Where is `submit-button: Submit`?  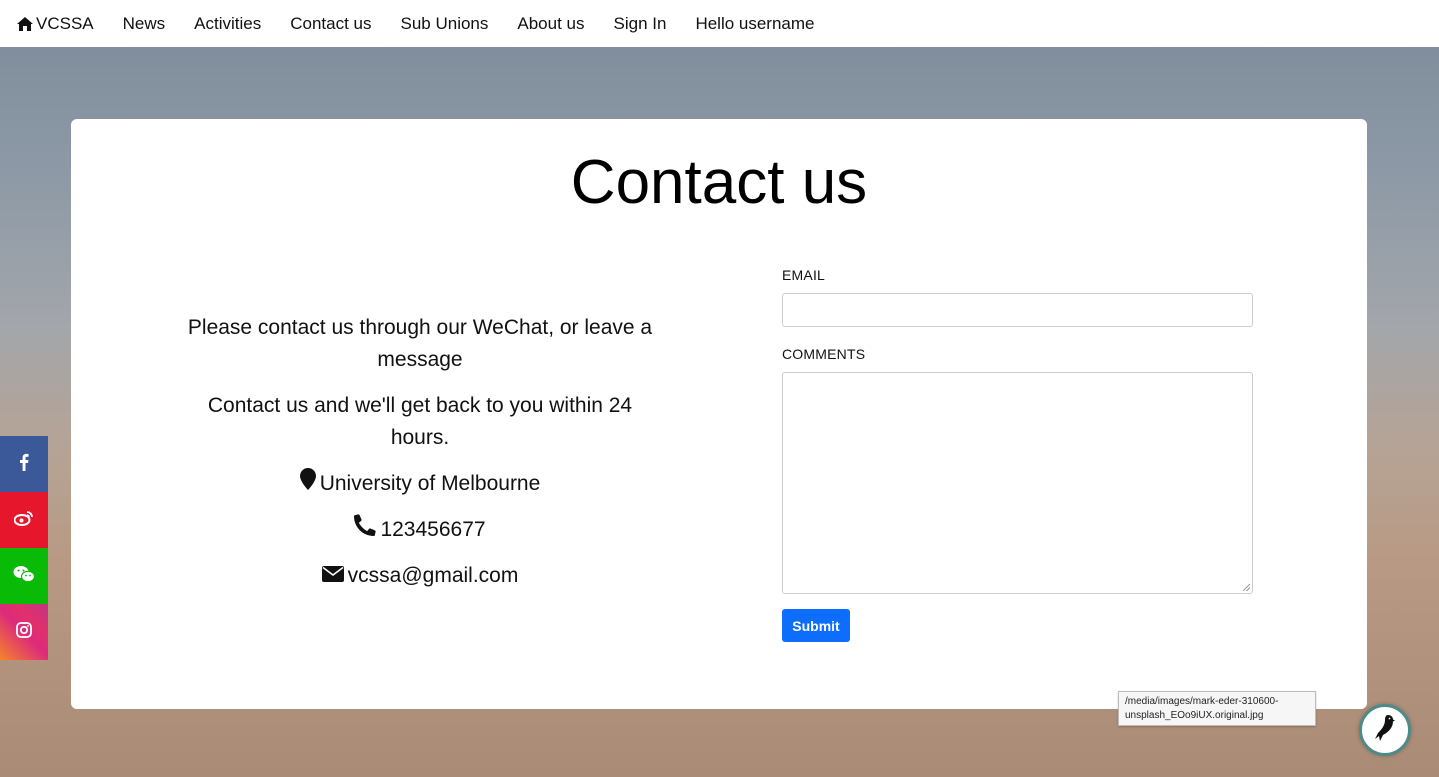 submit-button: Submit is located at coordinates (816, 625).